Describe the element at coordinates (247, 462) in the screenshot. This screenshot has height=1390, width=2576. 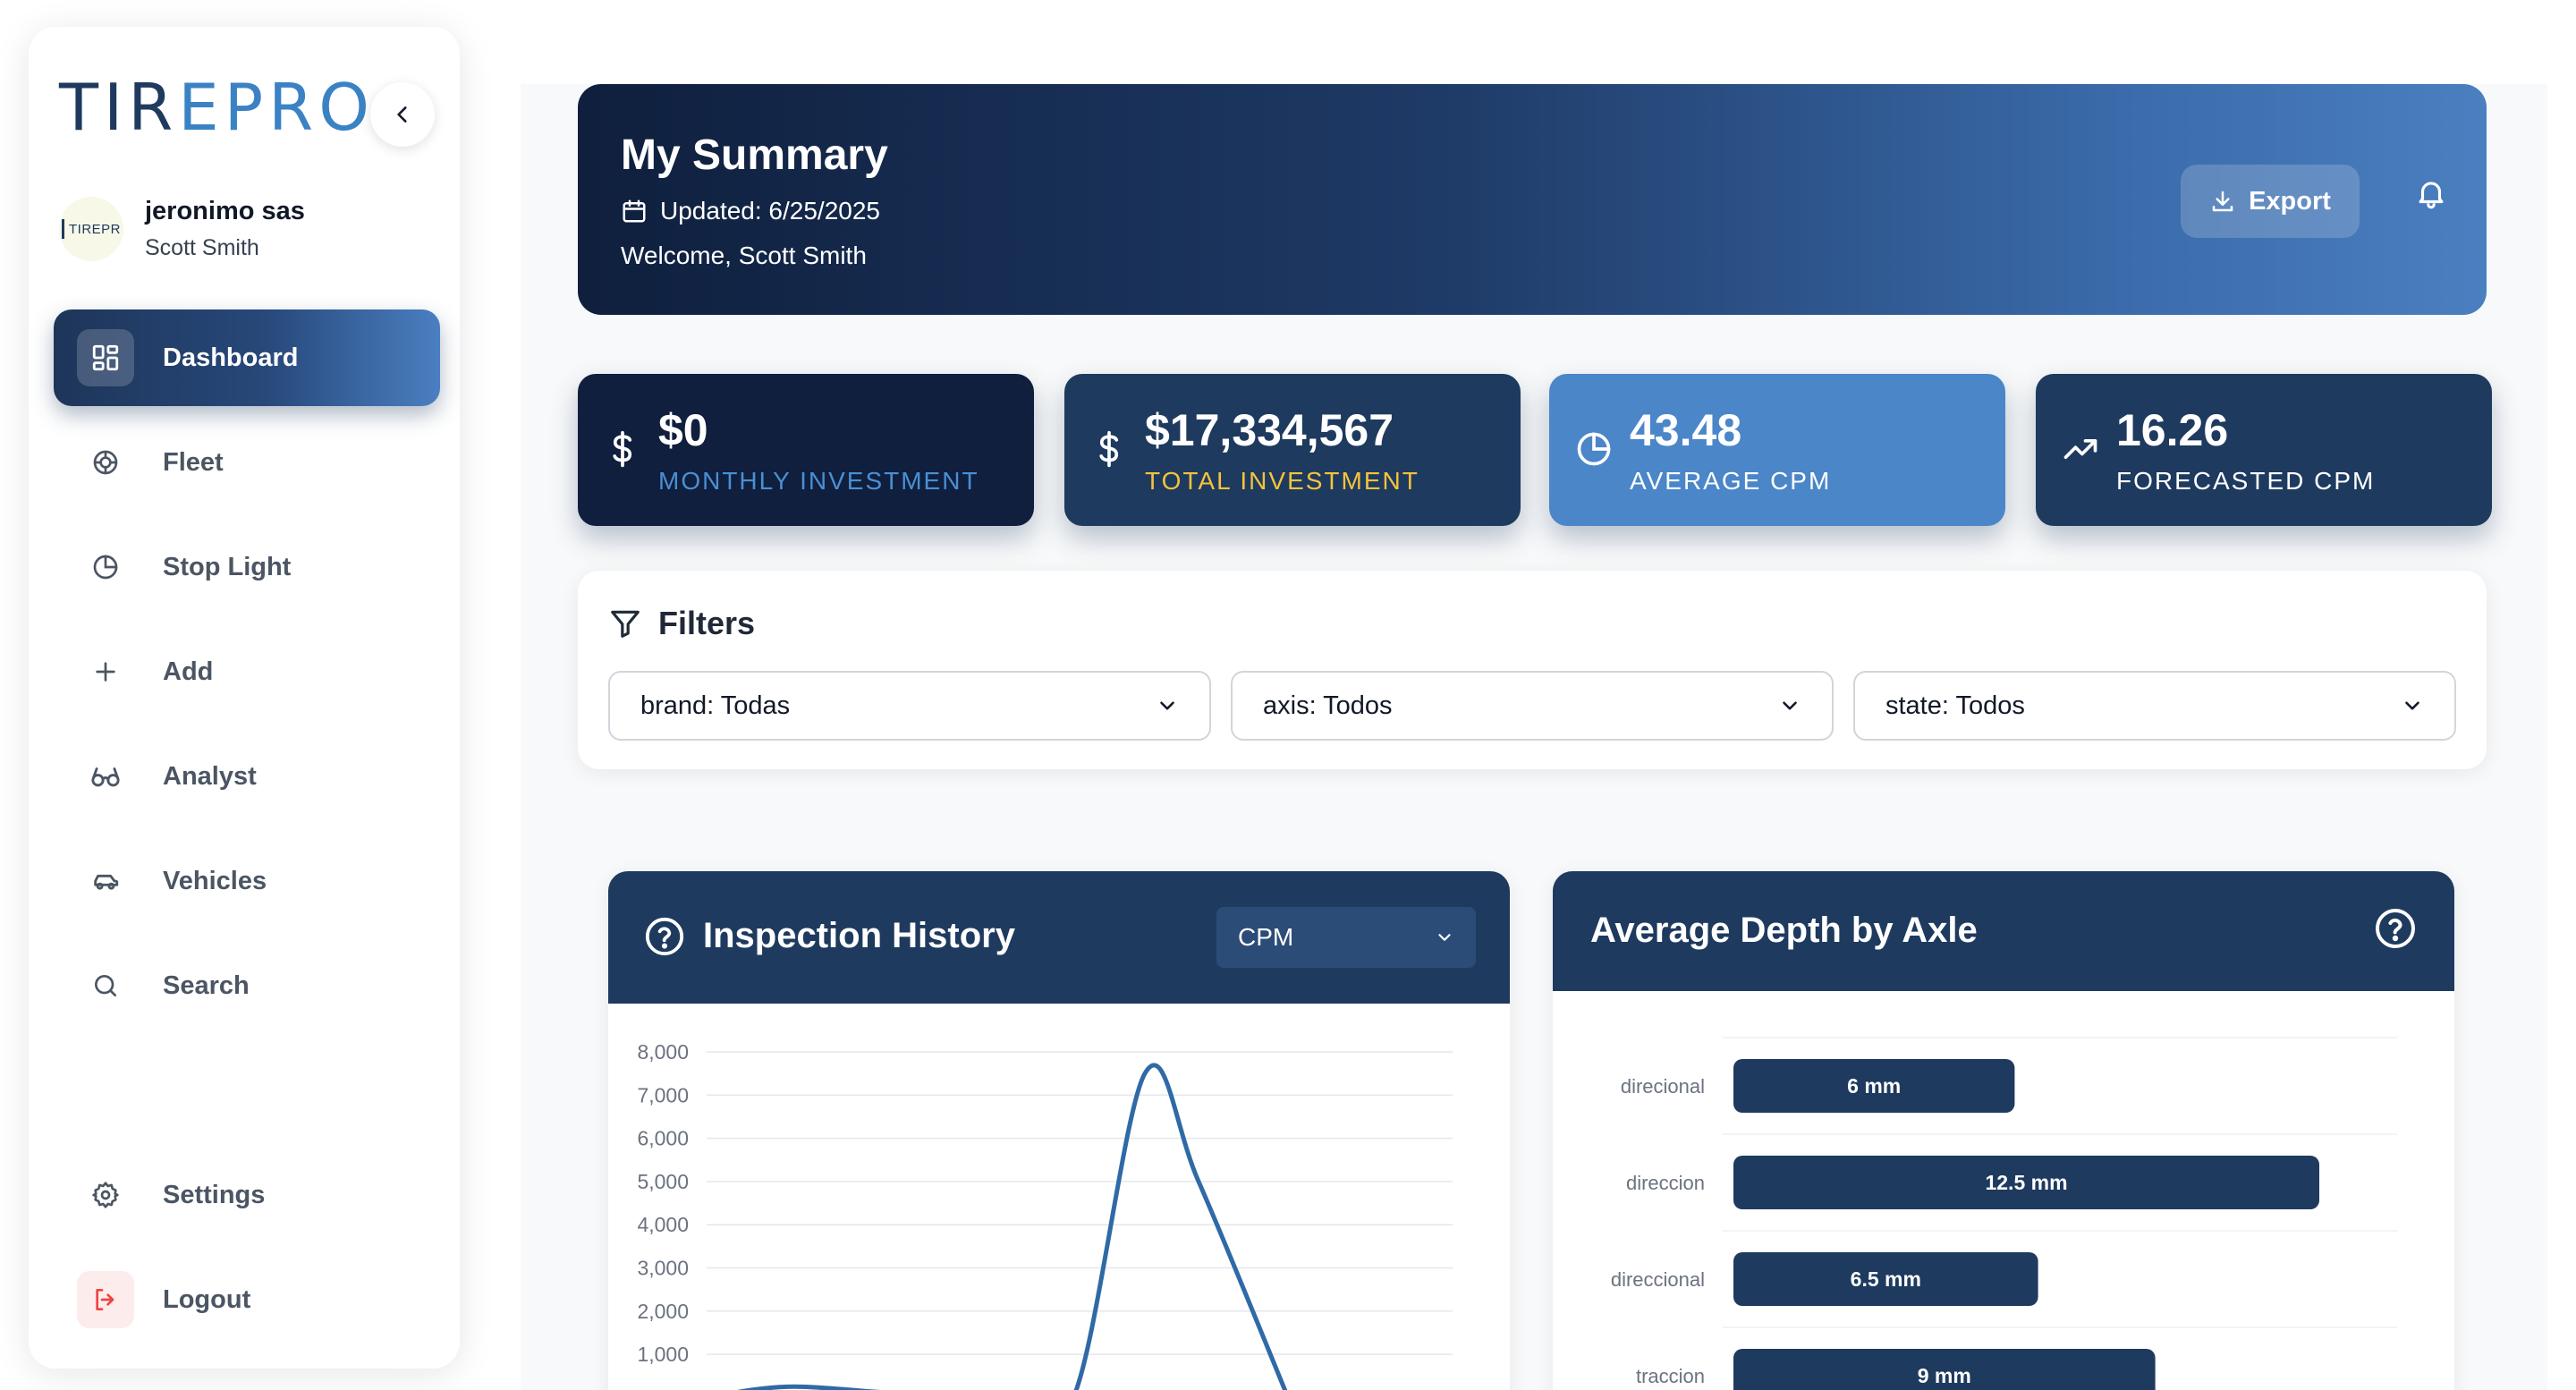
I see `sidebar-item-fleet: Fleet` at that location.